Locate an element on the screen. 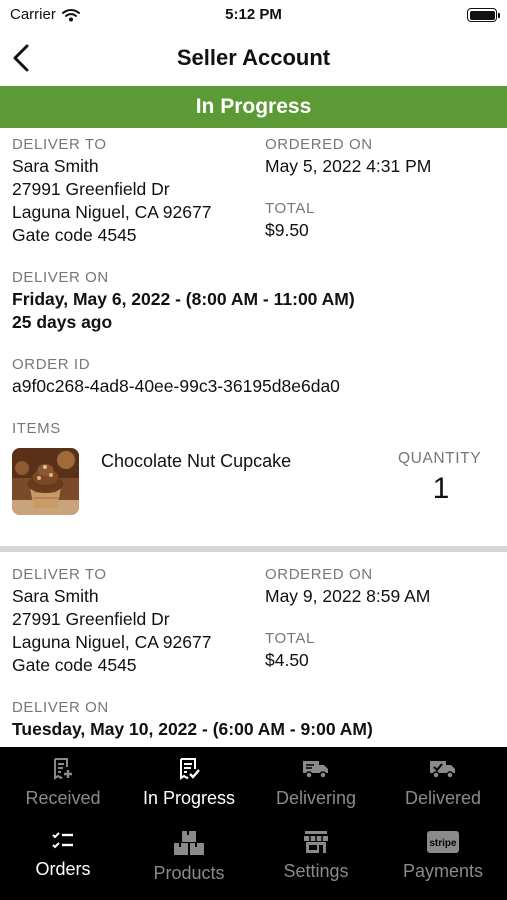 The width and height of the screenshot is (507, 900). tab-label: Payments is located at coordinates (443, 871).